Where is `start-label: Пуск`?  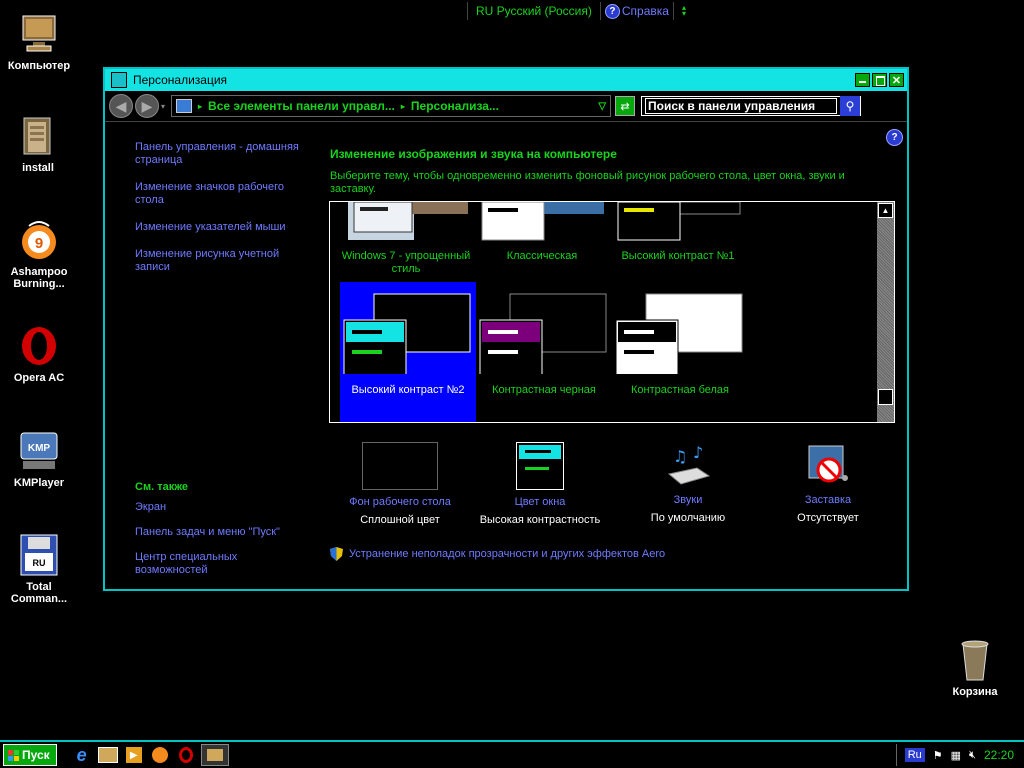
start-label: Пуск is located at coordinates (36, 755).